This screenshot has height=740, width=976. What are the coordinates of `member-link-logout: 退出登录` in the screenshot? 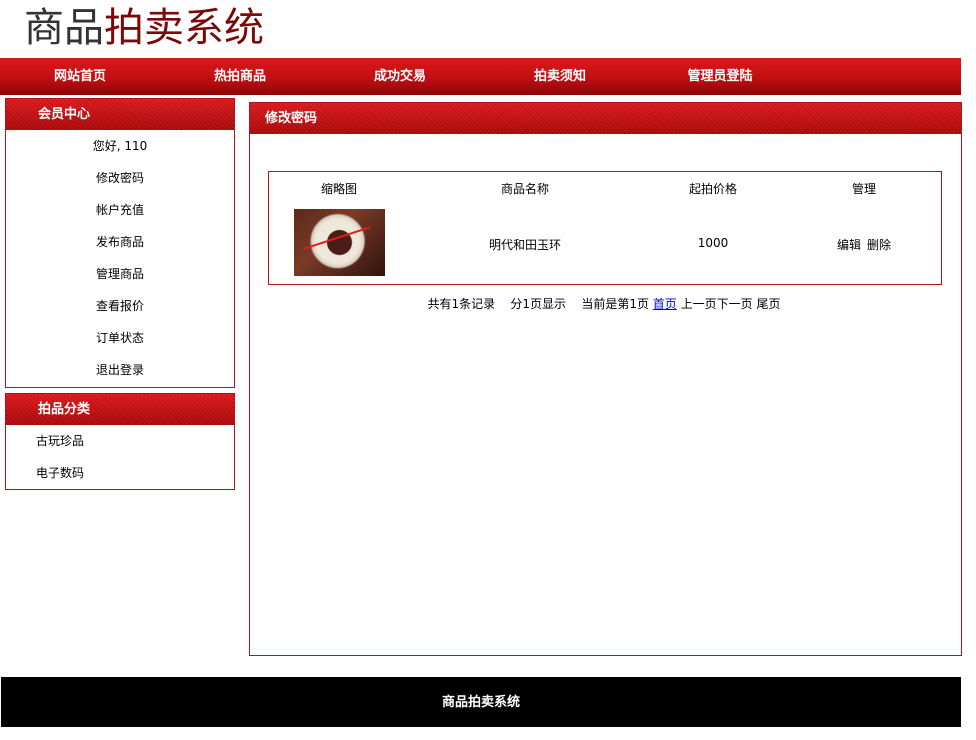 It's located at (120, 370).